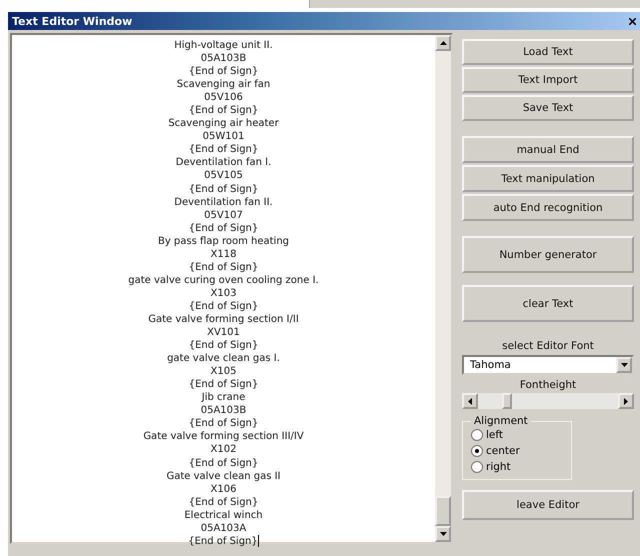  Describe the element at coordinates (224, 241) in the screenshot. I see `text-line: By pass flap room heating` at that location.